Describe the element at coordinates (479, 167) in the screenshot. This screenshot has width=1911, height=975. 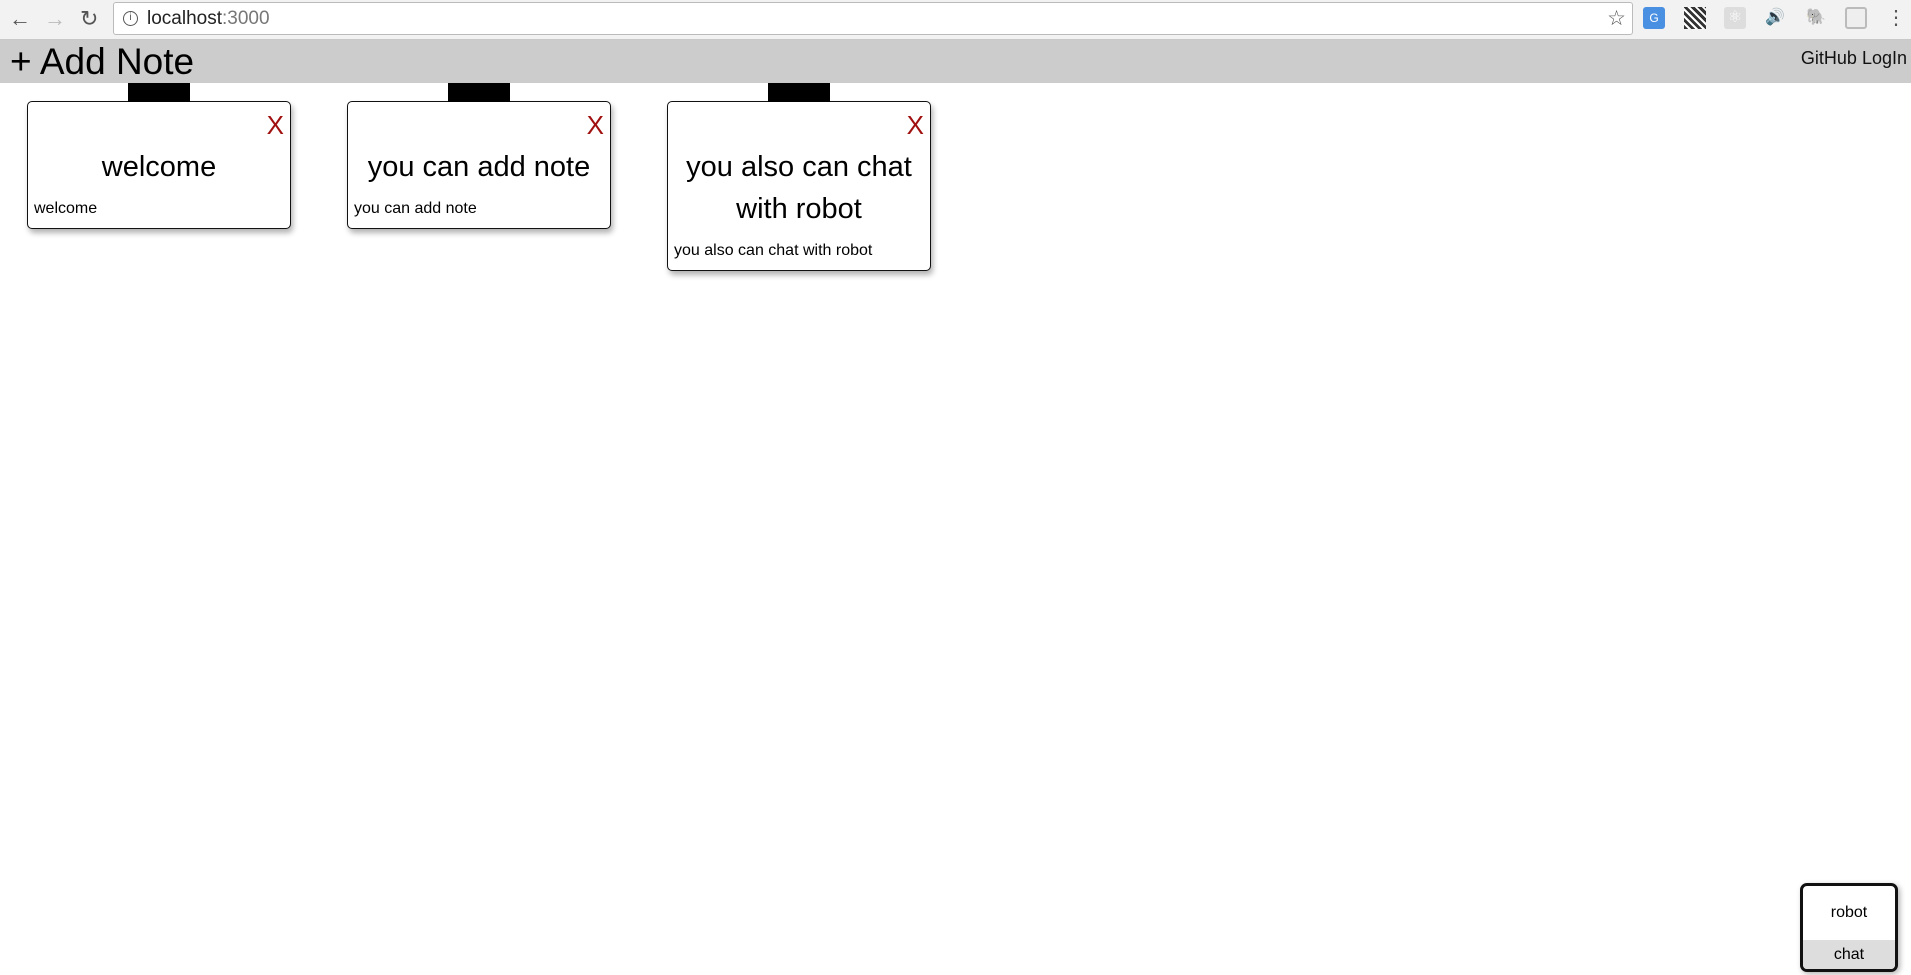
I see `note-title: you can add note` at that location.